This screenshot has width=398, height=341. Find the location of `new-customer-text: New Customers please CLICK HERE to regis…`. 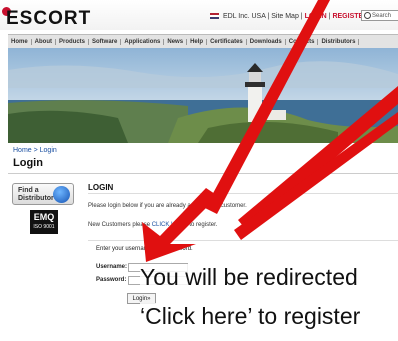

new-customer-text: New Customers please CLICK HERE to regis… is located at coordinates (152, 225).